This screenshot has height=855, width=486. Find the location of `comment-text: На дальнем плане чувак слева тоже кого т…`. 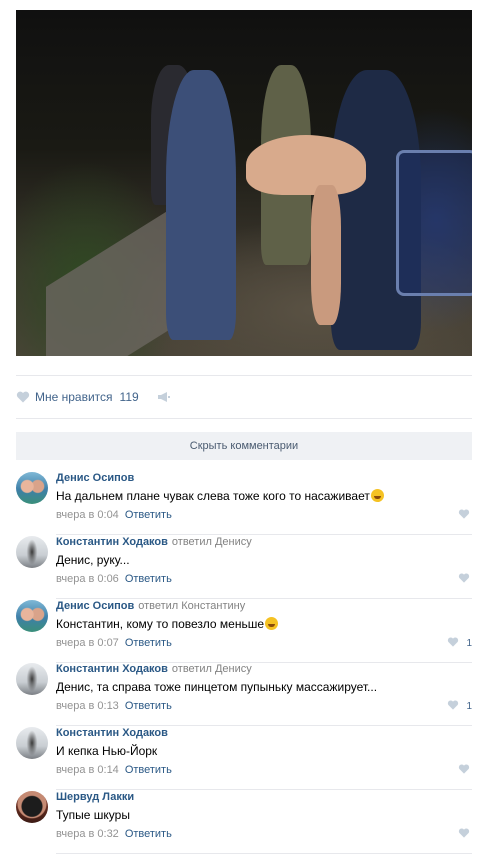

comment-text: На дальнем плане чувак слева тоже кого т… is located at coordinates (220, 496).